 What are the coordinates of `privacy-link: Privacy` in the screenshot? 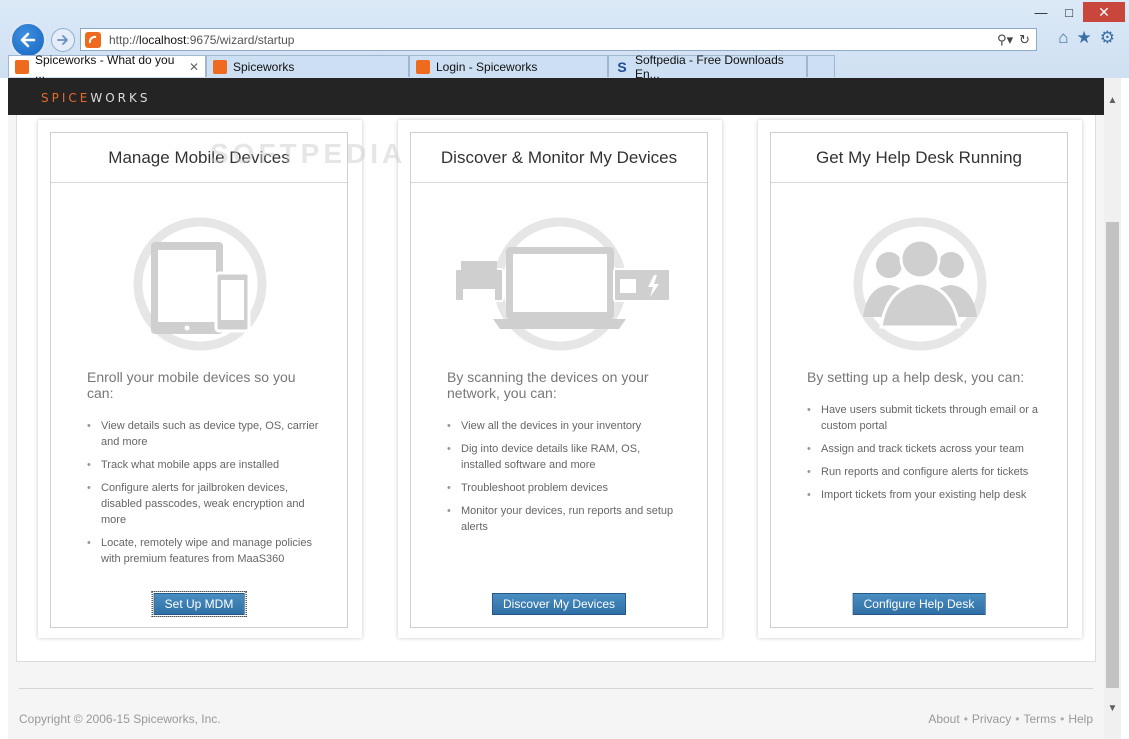 It's located at (991, 719).